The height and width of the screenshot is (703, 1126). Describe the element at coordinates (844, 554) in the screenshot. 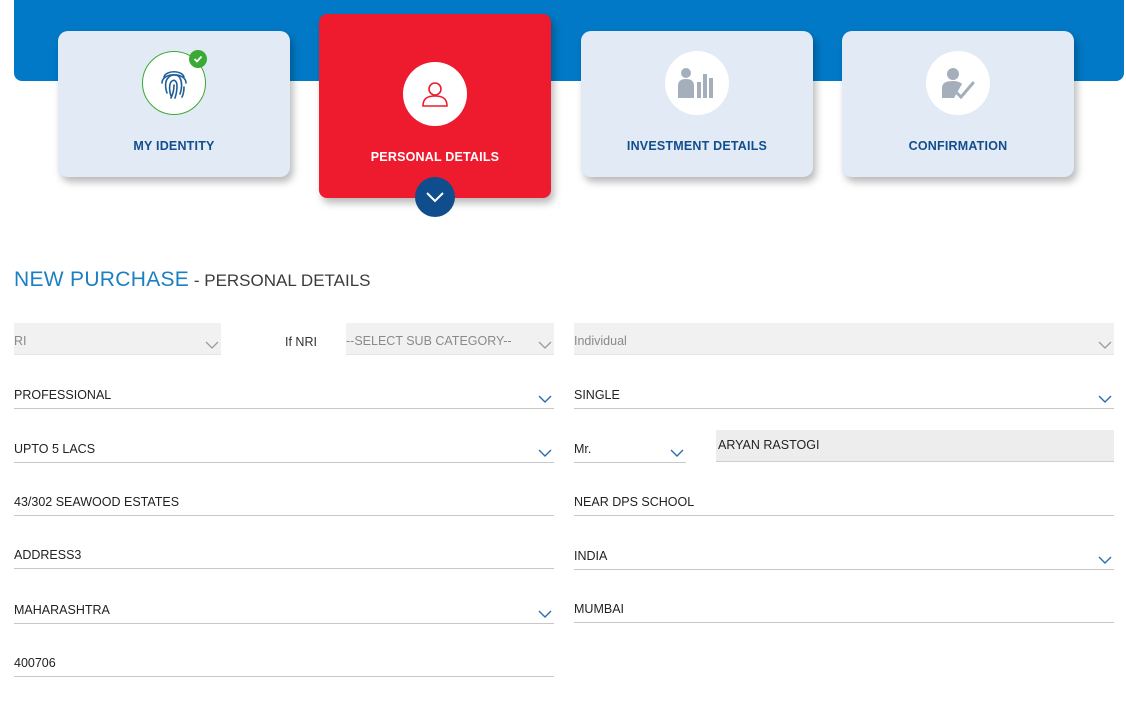

I see `country-select: INDIA` at that location.